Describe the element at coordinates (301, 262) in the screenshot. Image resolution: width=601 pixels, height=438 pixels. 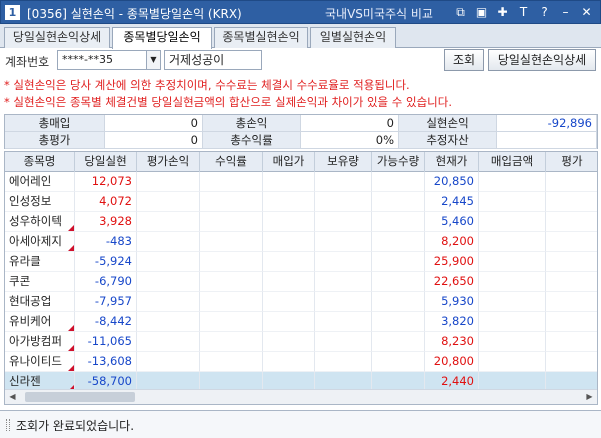
I see `table-row: 유라클 -5,924 25,900` at that location.